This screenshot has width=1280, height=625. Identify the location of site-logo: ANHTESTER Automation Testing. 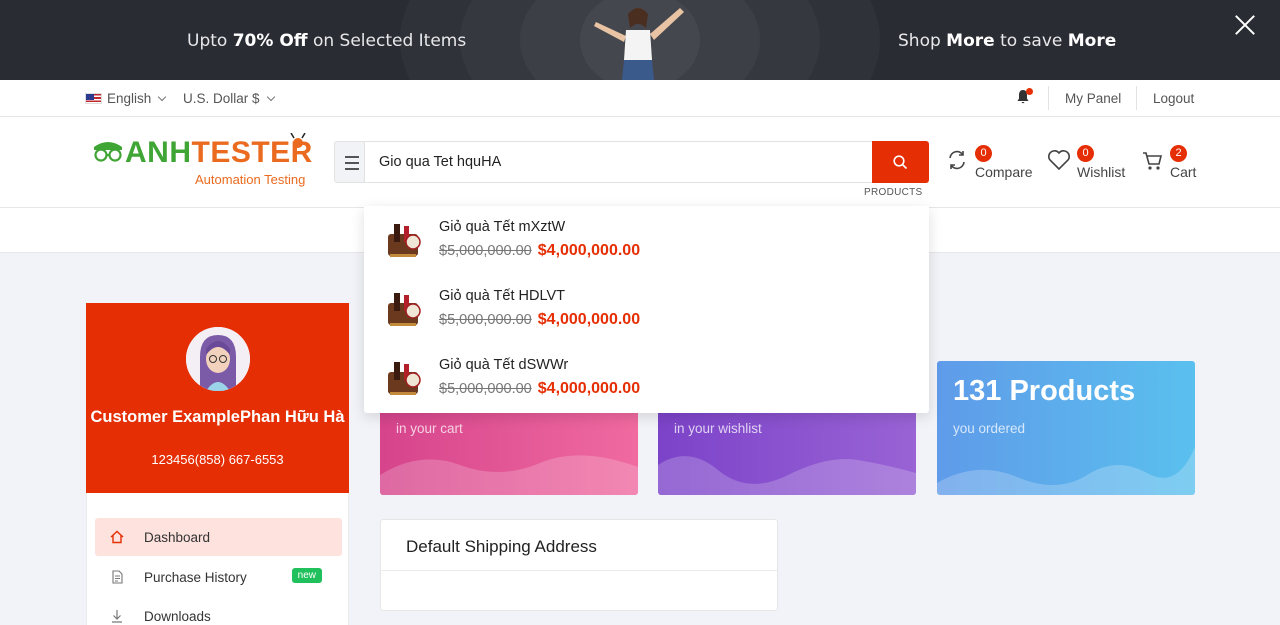
(205, 162).